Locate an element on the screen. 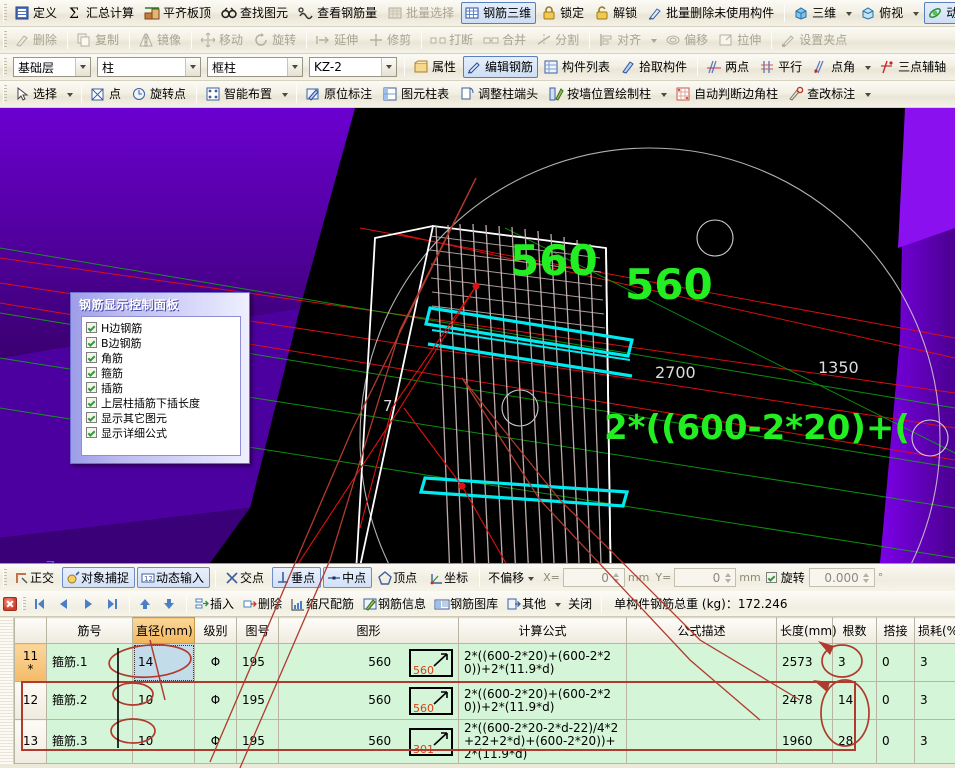  rebar-panel-item-stirrup: 箍筋 is located at coordinates (163, 372).